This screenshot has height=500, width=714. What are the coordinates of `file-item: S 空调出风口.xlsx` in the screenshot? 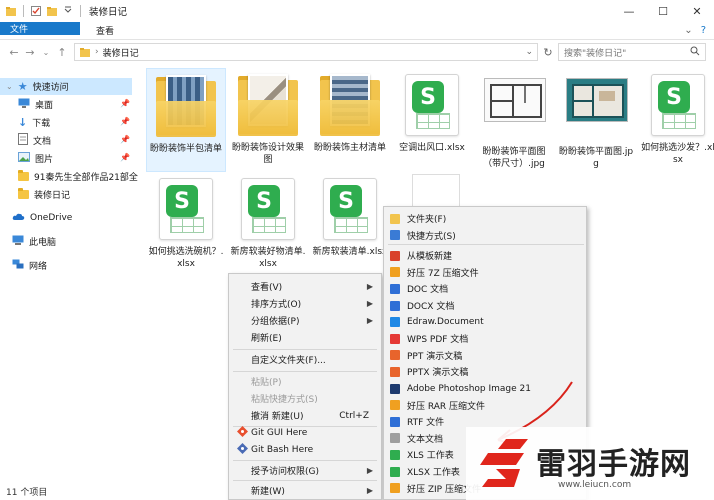 It's located at (432, 111).